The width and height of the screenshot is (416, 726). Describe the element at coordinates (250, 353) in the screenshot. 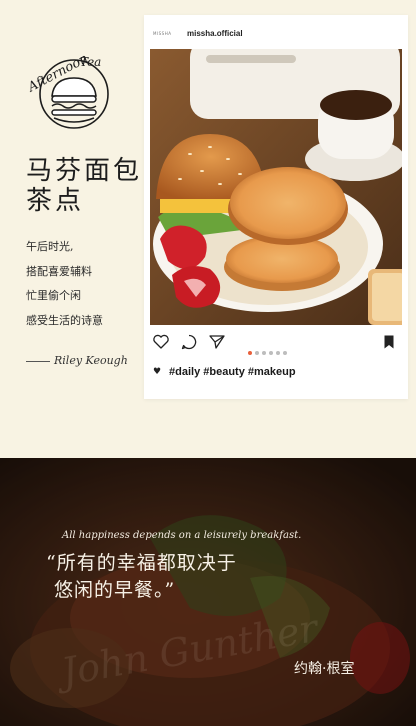

I see `carousel-dot-active` at that location.